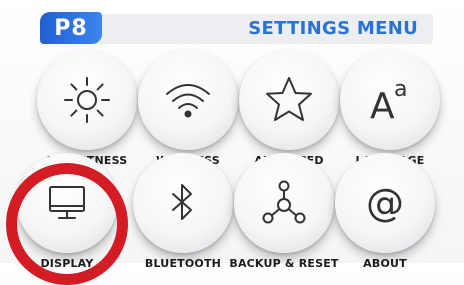 This screenshot has height=285, width=464. I want to click on advanced-button, so click(289, 100).